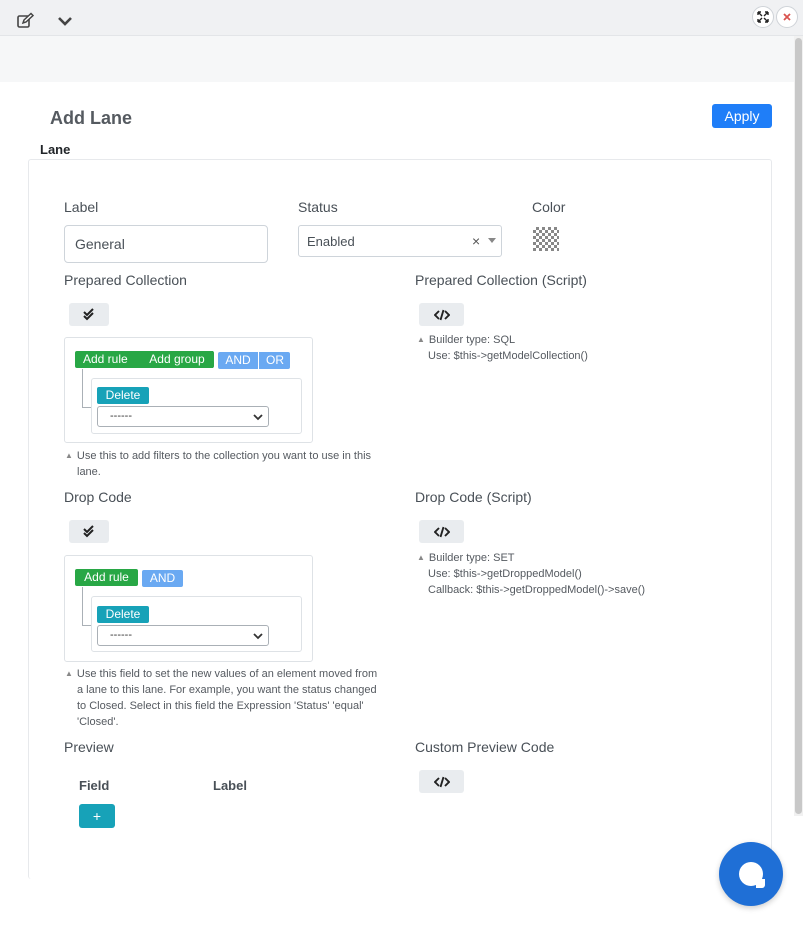 The height and width of the screenshot is (926, 803). I want to click on add-group-button: Add group, so click(177, 359).